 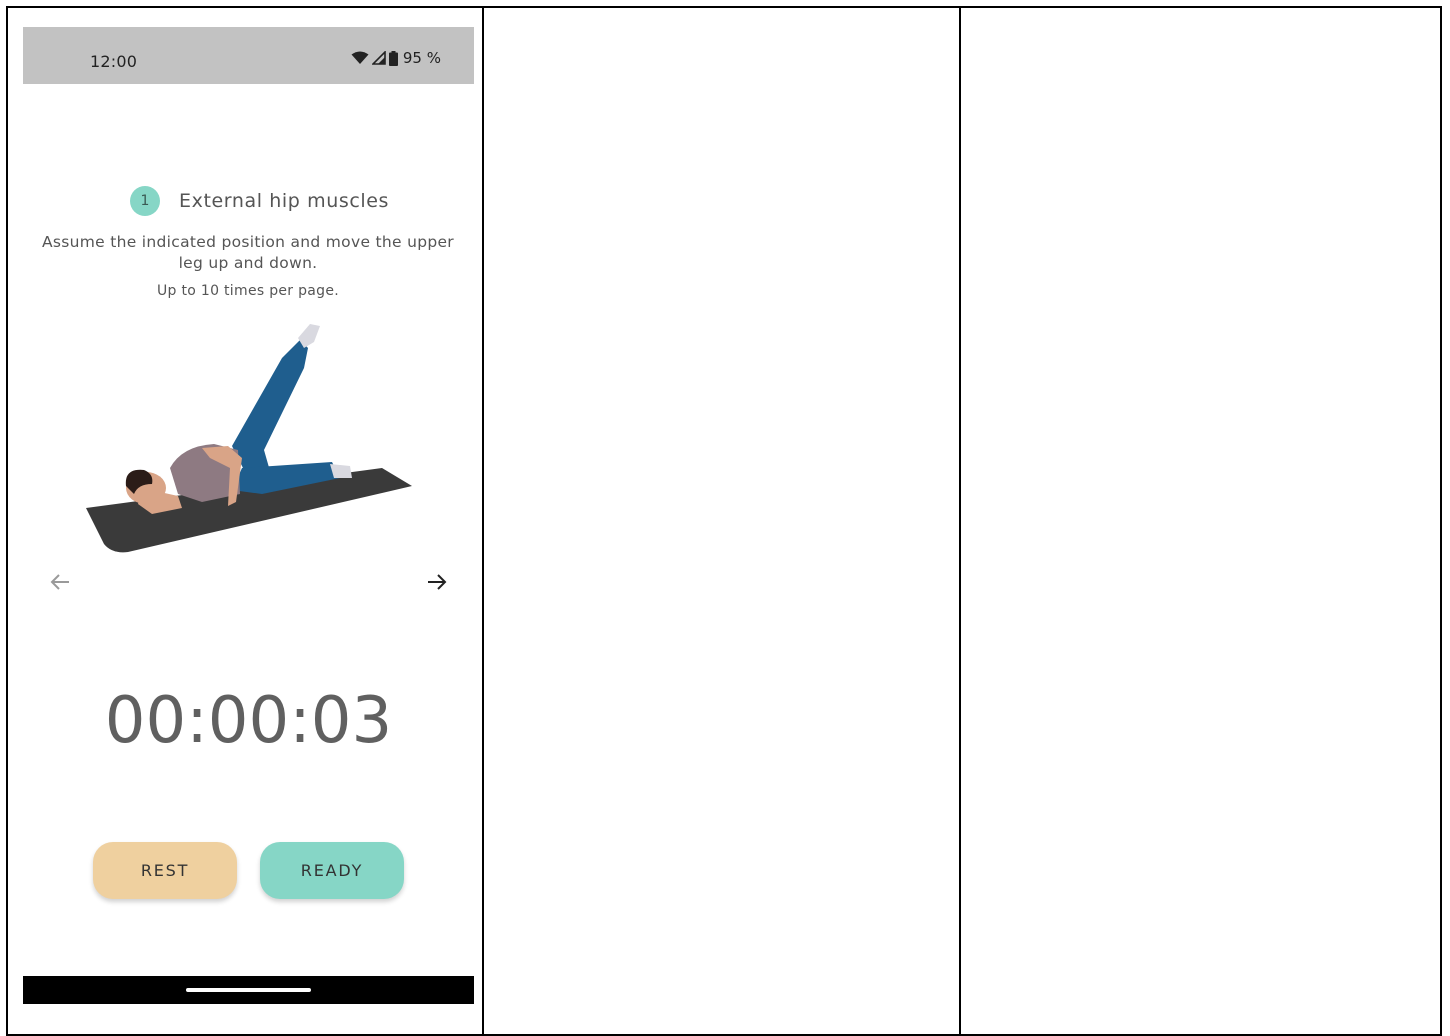 I want to click on arrow-right-icon, so click(x=437, y=582).